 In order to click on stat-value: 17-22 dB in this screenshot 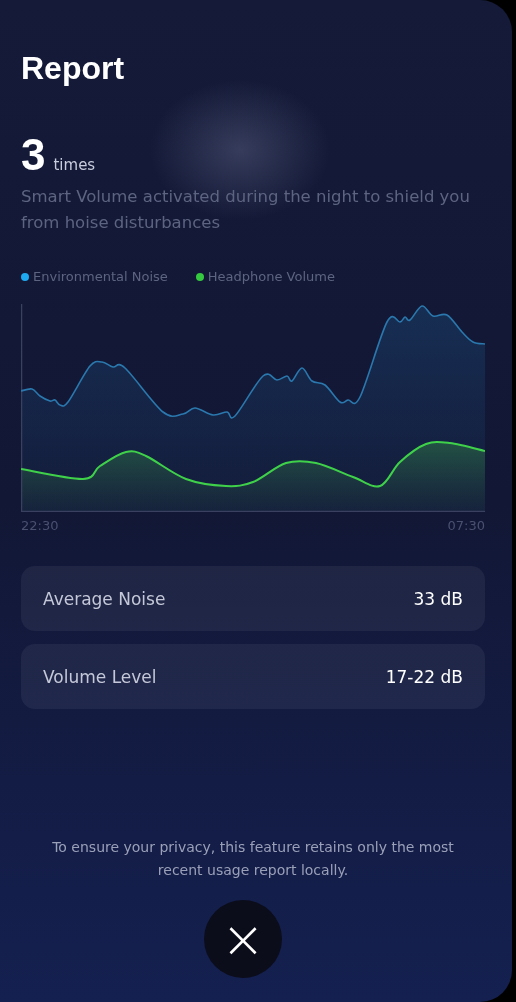, I will do `click(424, 676)`.